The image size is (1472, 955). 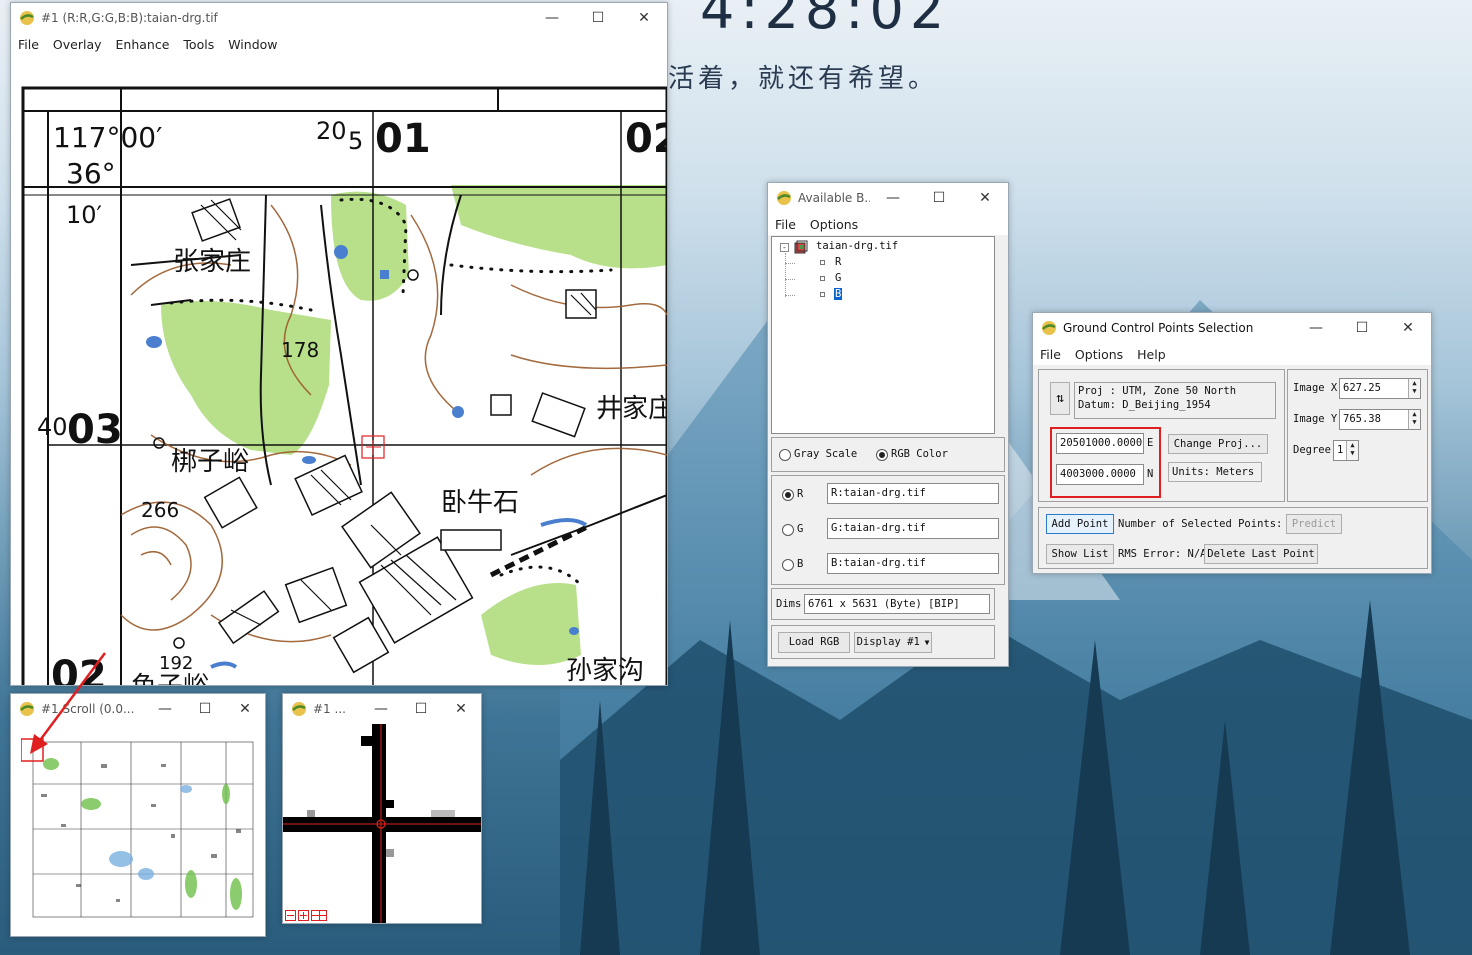 What do you see at coordinates (176, 663) in the screenshot?
I see `map-elevation-192: 192` at bounding box center [176, 663].